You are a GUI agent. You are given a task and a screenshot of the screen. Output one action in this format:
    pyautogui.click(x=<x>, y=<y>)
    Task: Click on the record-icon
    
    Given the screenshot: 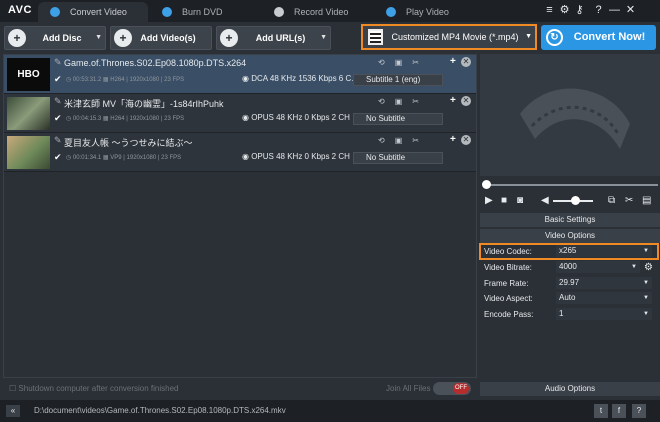 What is the action you would take?
    pyautogui.click(x=279, y=12)
    